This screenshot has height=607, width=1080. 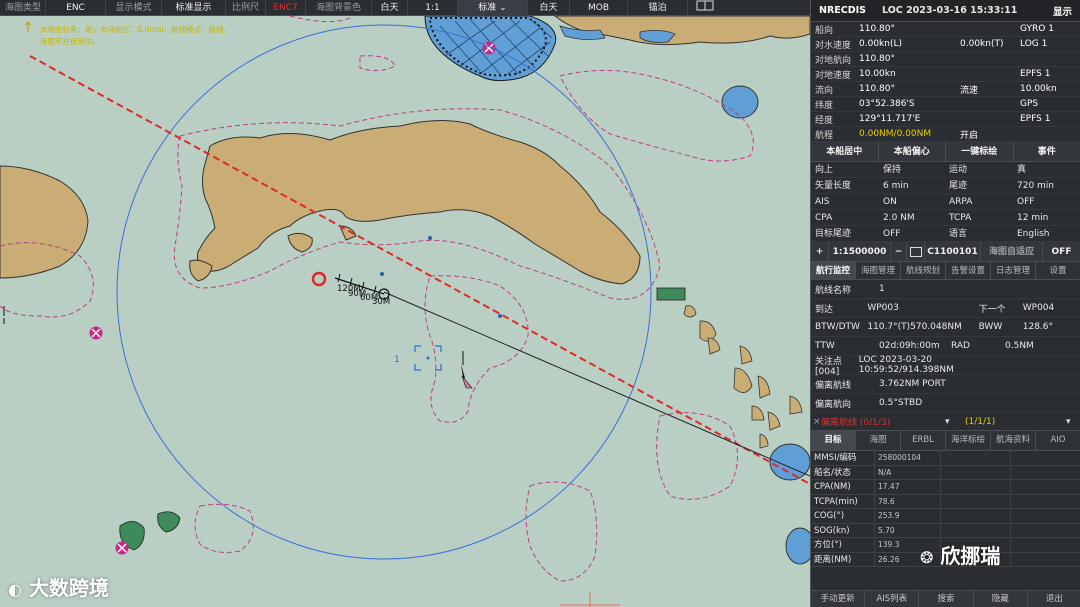 What do you see at coordinates (833, 60) in the screenshot?
I see `nav-key: 对地航向` at bounding box center [833, 60].